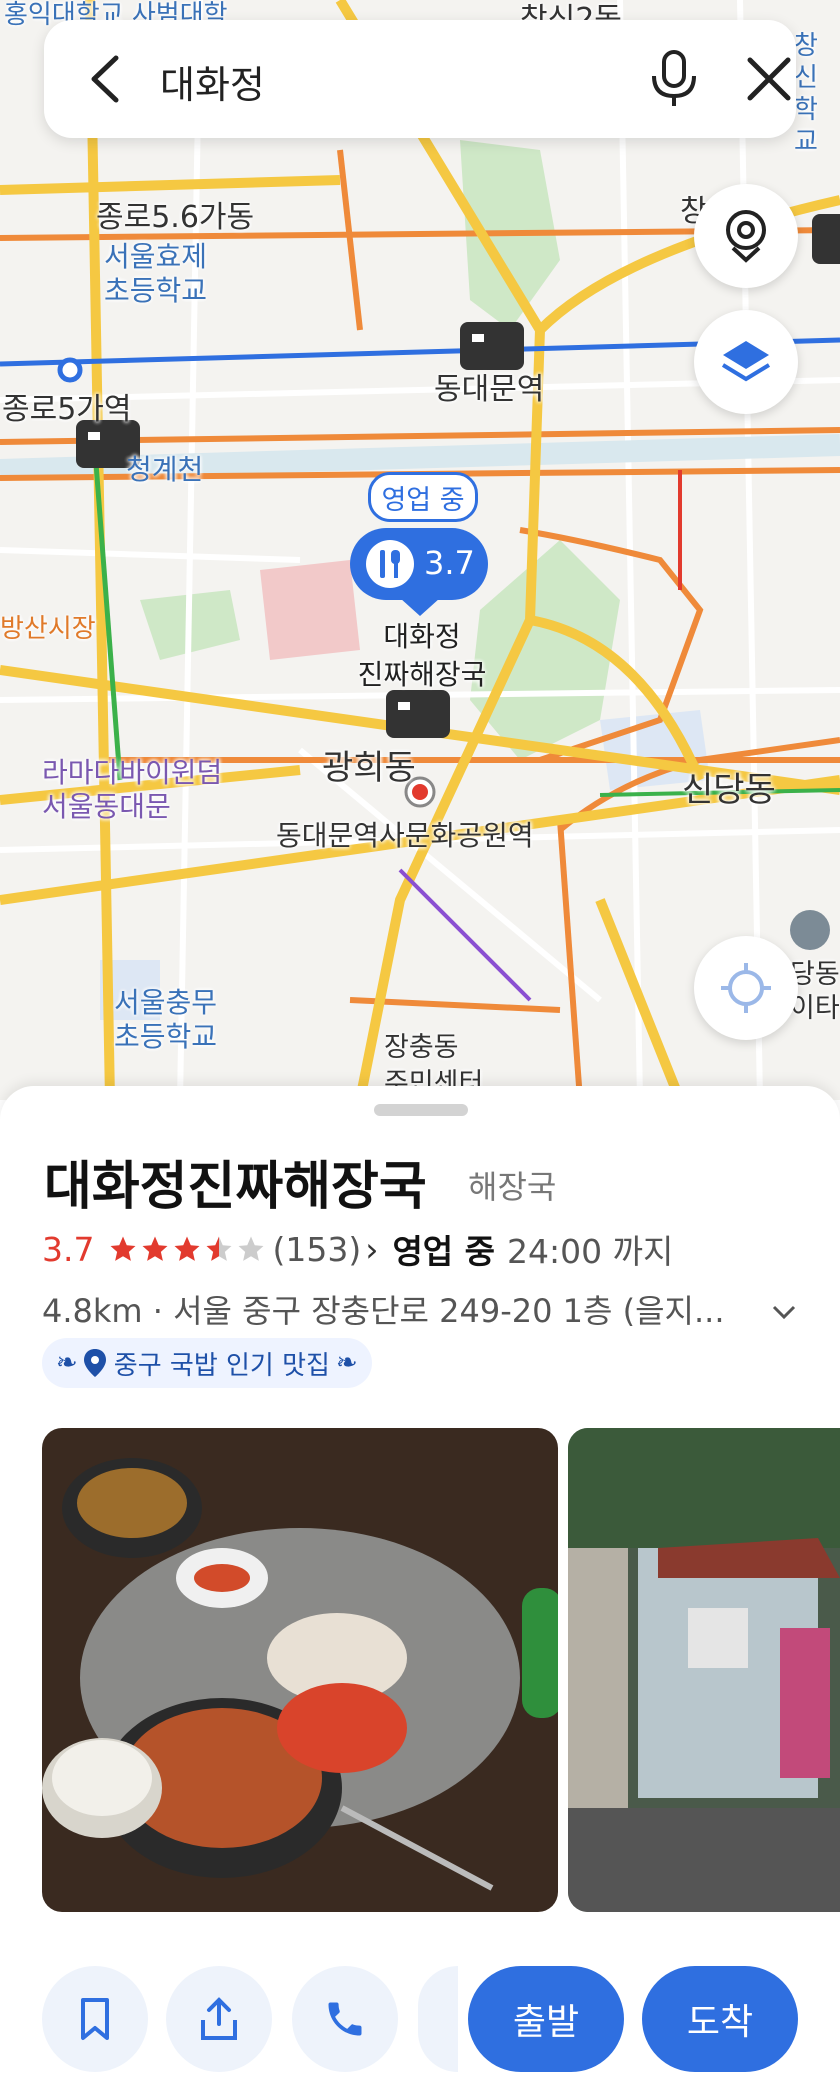 The height and width of the screenshot is (2081, 840). Describe the element at coordinates (175, 217) in the screenshot. I see `map-label-jongno56: 종로5.6가동` at that location.